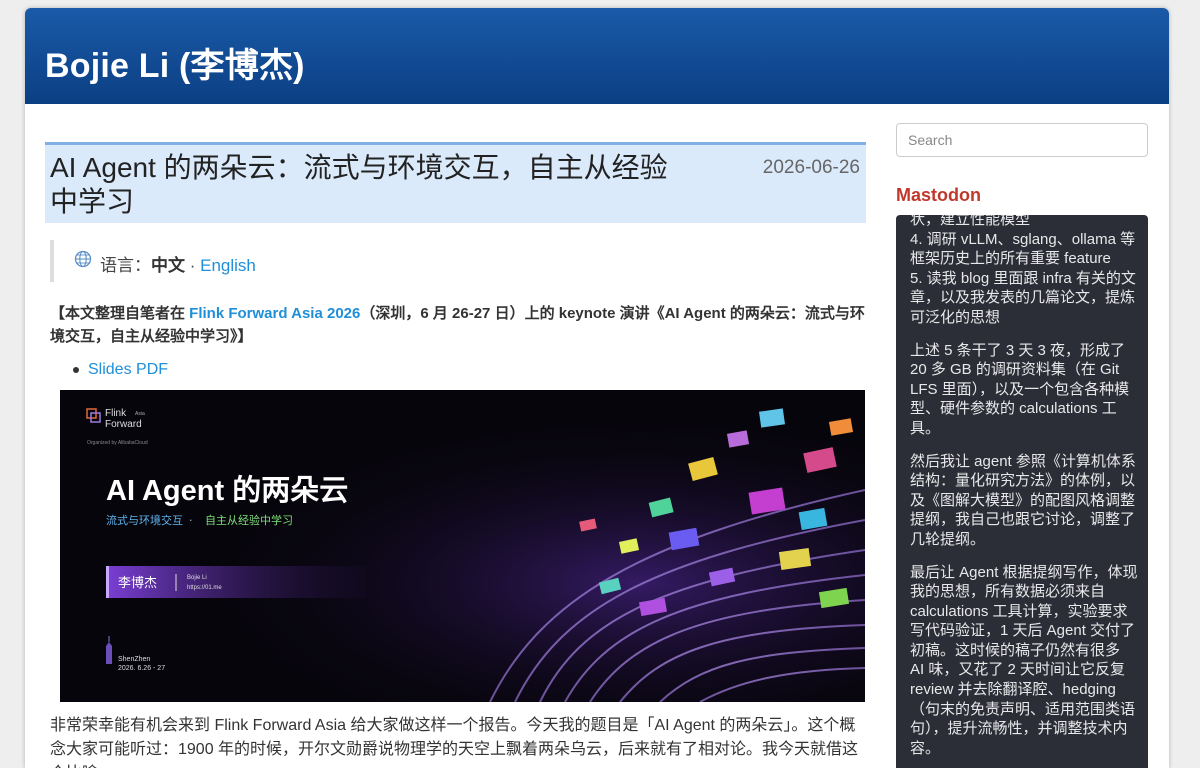  What do you see at coordinates (120, 313) in the screenshot?
I see `intro-prefix: 【本文整理自笔者在` at bounding box center [120, 313].